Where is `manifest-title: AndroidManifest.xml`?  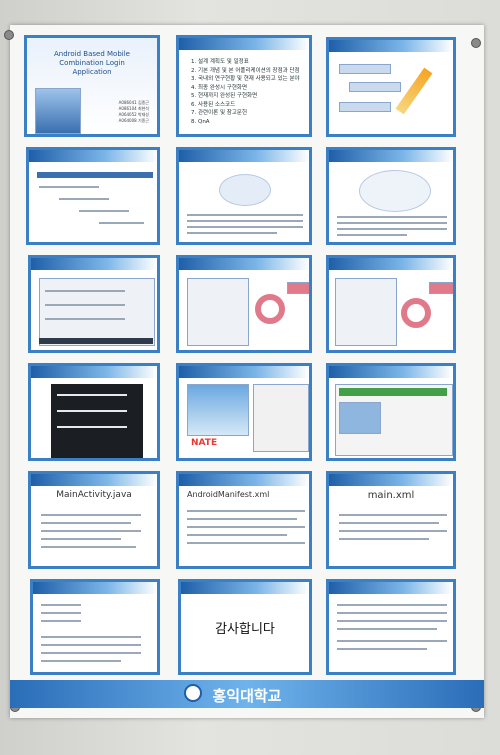
manifest-title: AndroidManifest.xml is located at coordinates (228, 494).